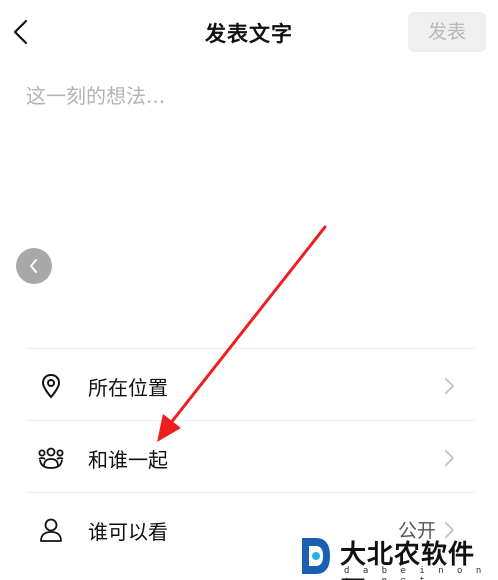 Image resolution: width=498 pixels, height=580 pixels. What do you see at coordinates (415, 573) in the screenshot?
I see `watermark-url: d a b e i n o n g . n e t` at bounding box center [415, 573].